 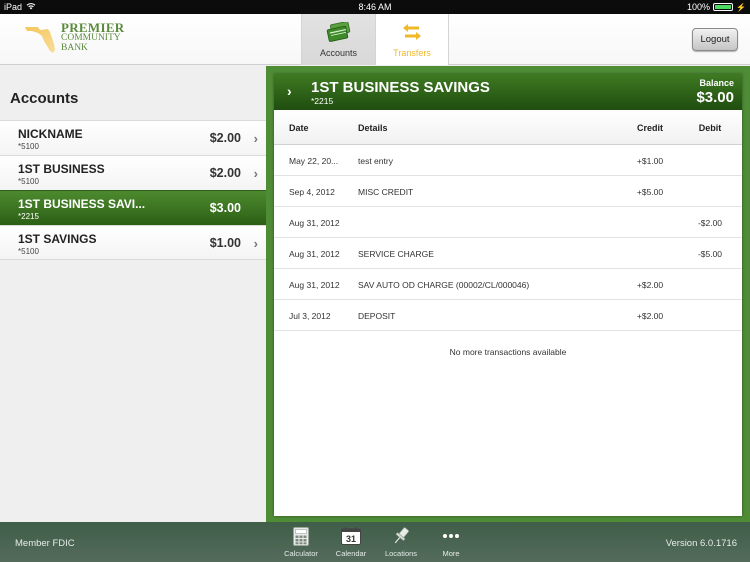 What do you see at coordinates (715, 97) in the screenshot?
I see `balance-value: $3.00` at bounding box center [715, 97].